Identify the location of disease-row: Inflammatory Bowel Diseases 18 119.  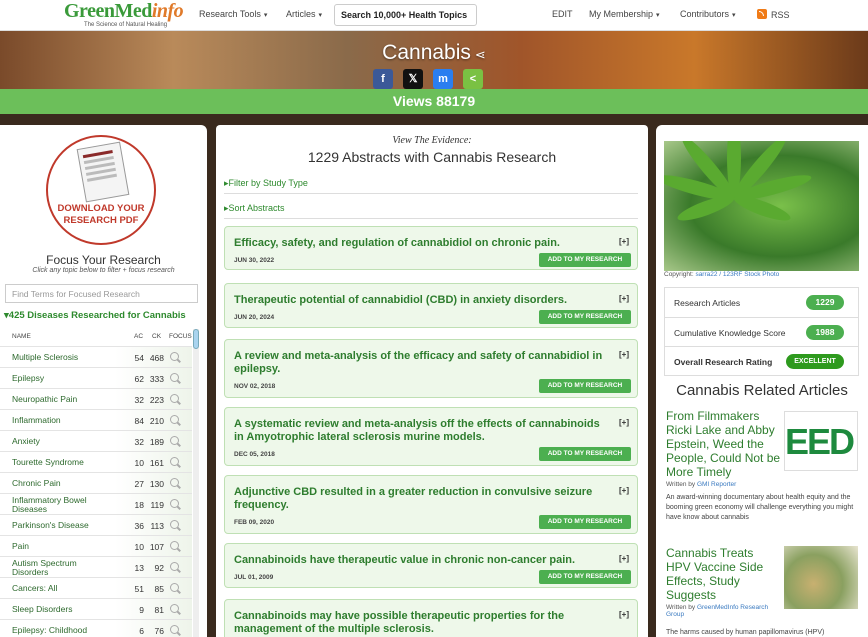
(96, 503).